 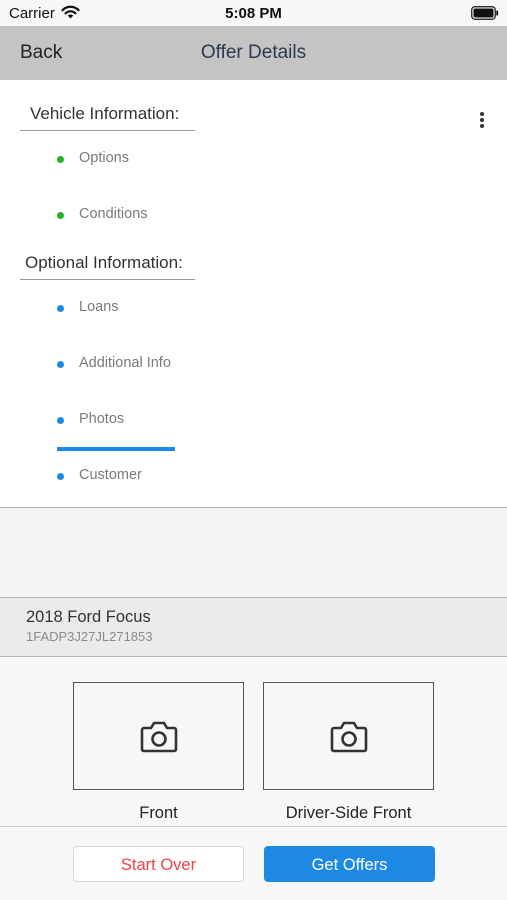 I want to click on nav-bar: Back Offer Details, so click(x=253, y=53).